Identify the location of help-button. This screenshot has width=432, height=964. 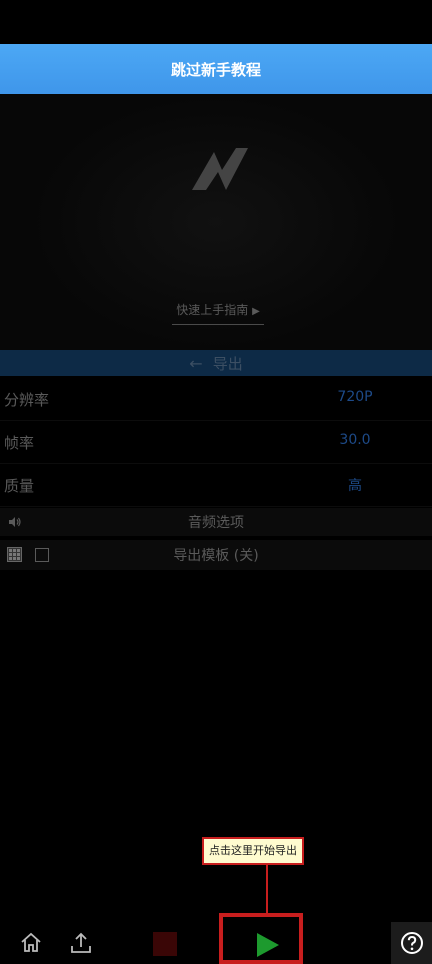
(411, 943).